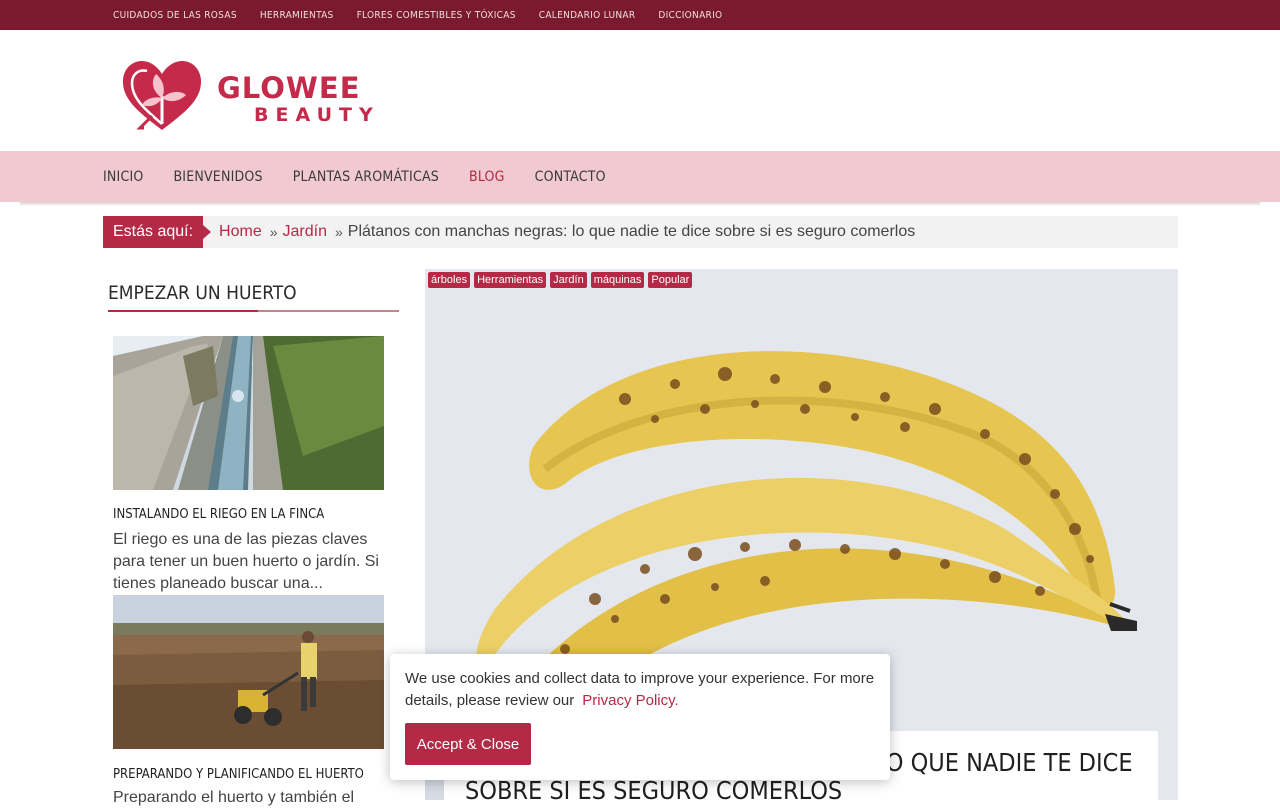 Image resolution: width=1280 pixels, height=809 pixels. What do you see at coordinates (123, 177) in the screenshot?
I see `nav-item-inicio: INICIO` at bounding box center [123, 177].